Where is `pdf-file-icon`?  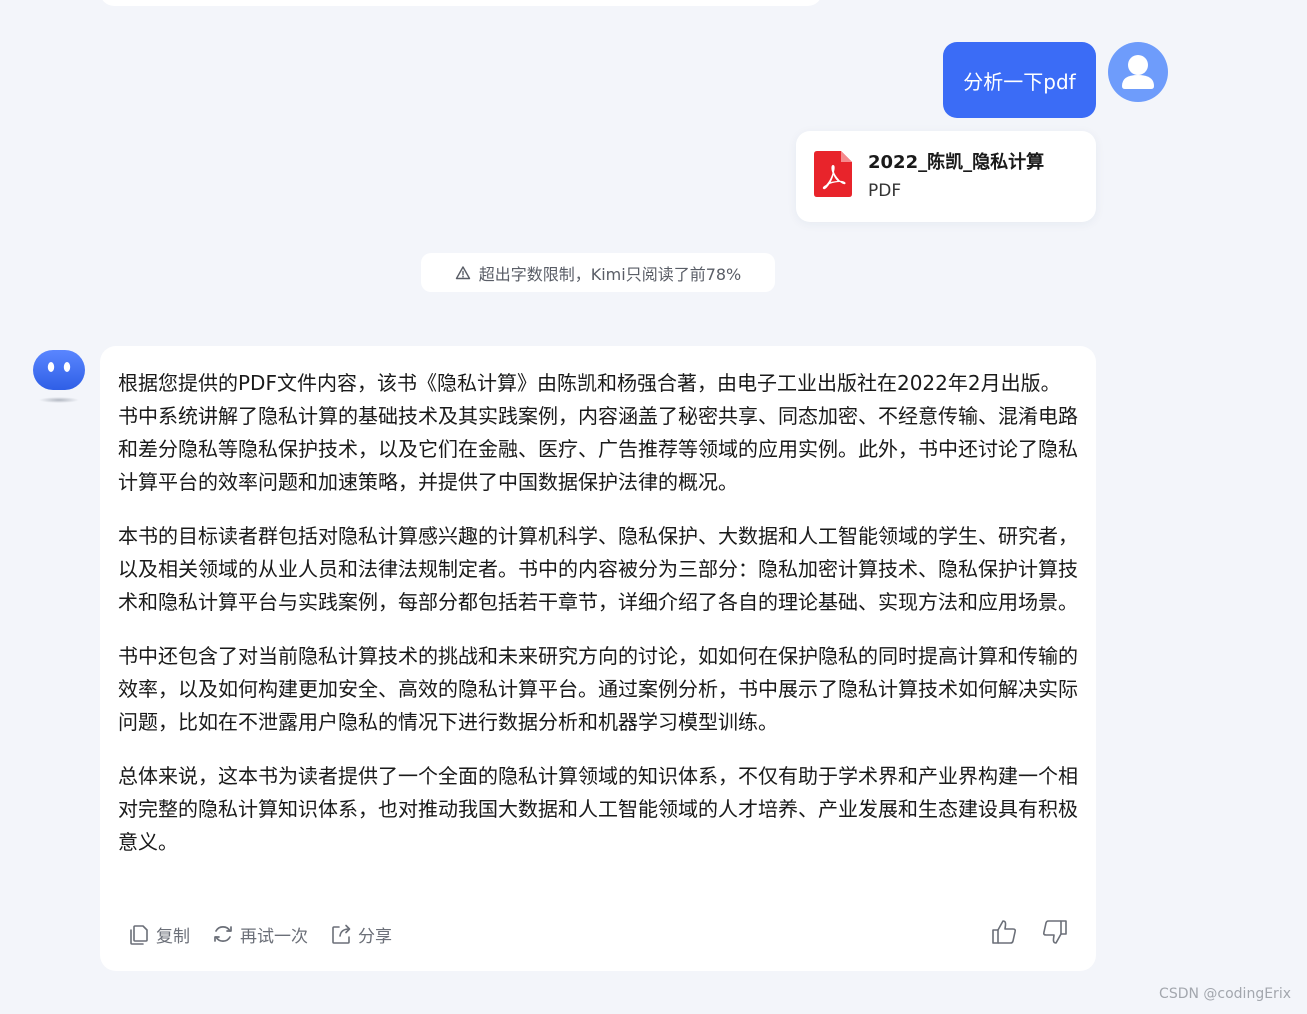
pdf-file-icon is located at coordinates (833, 174).